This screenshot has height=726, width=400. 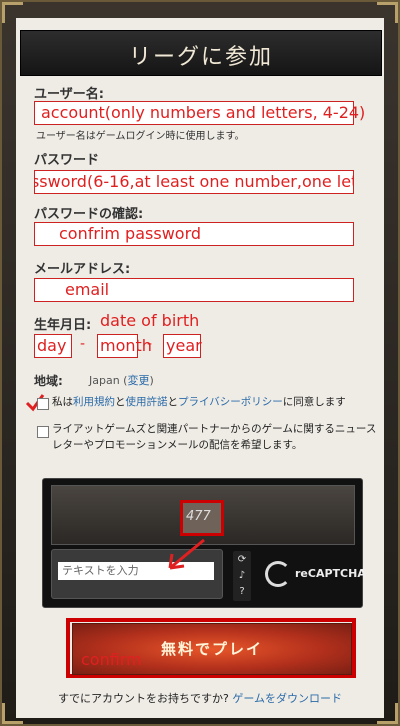 I want to click on privacy-policy-link: プライバシーポリシー, so click(x=230, y=402).